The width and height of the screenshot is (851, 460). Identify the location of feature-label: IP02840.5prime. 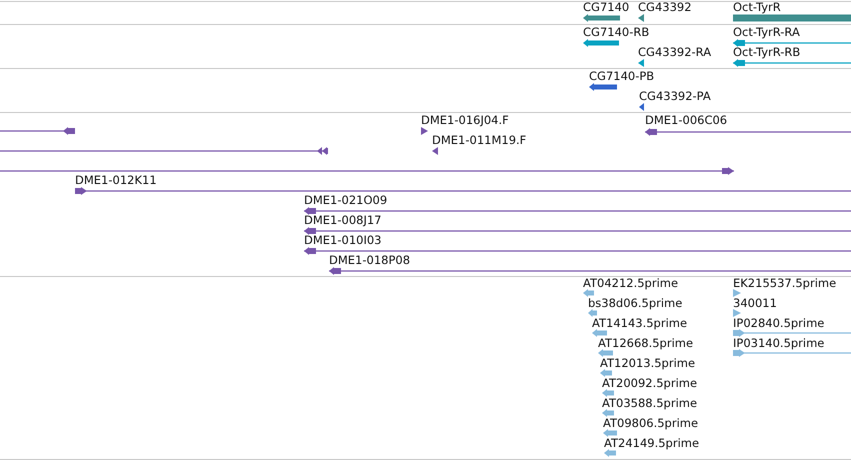
(778, 323).